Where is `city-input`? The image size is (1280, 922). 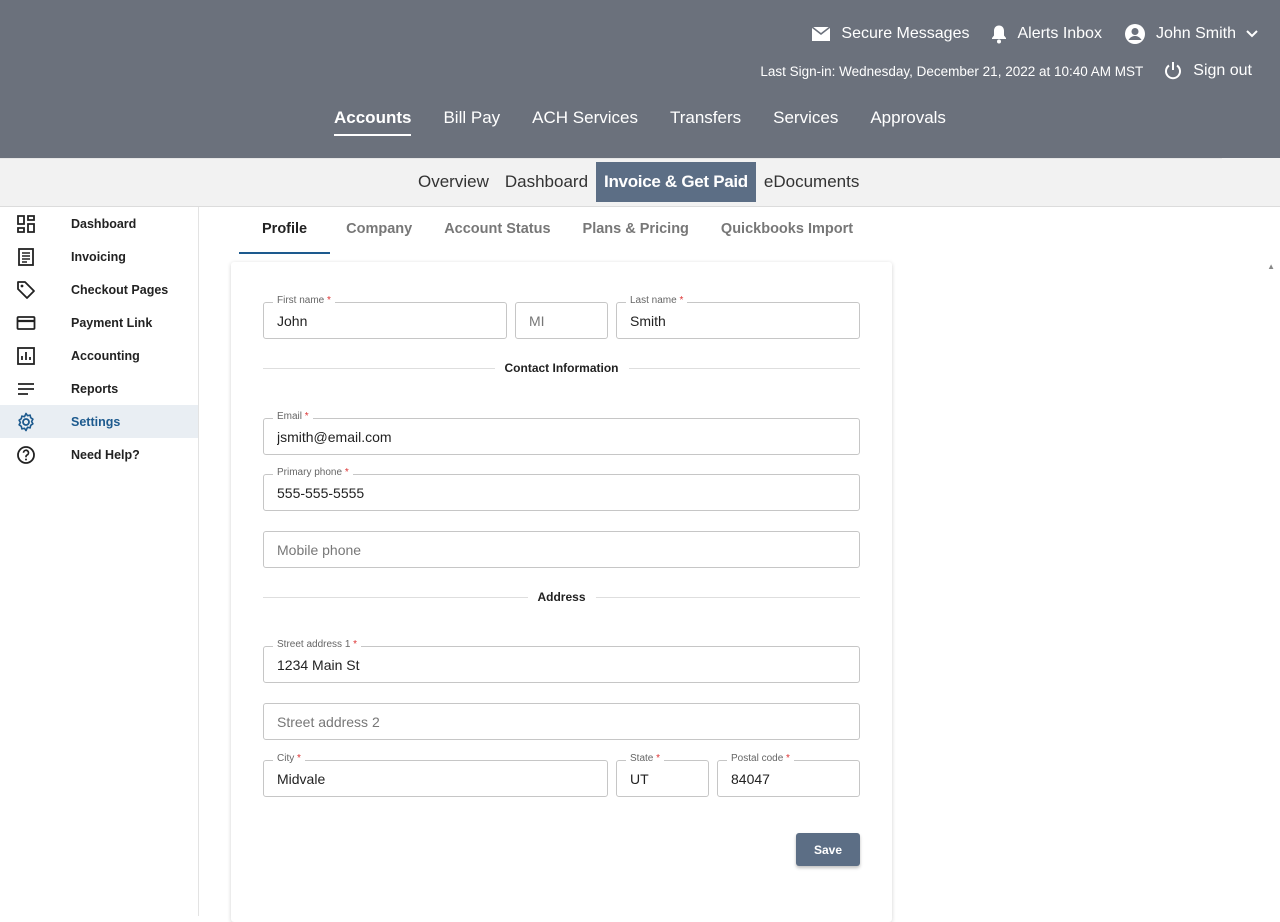
city-input is located at coordinates (435, 778).